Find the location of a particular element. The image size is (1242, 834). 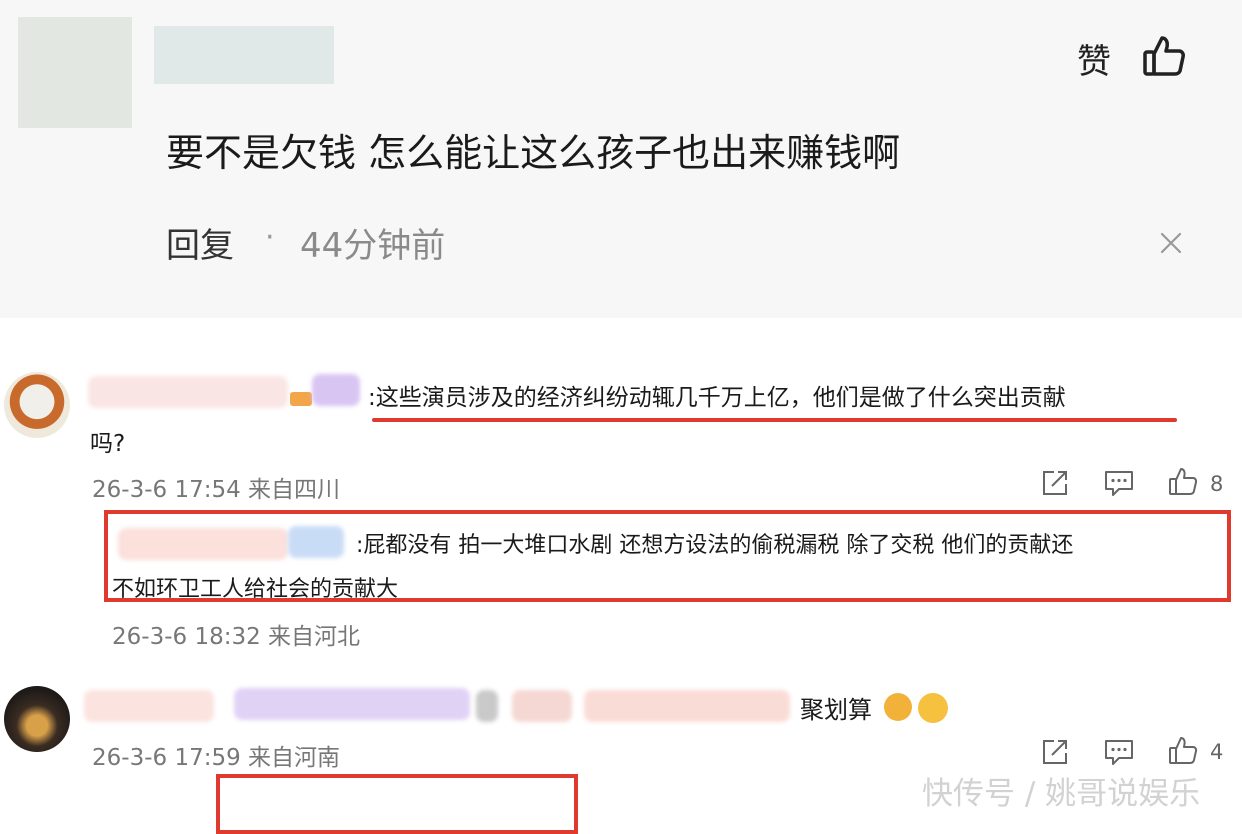

highlight-box is located at coordinates (397, 804).